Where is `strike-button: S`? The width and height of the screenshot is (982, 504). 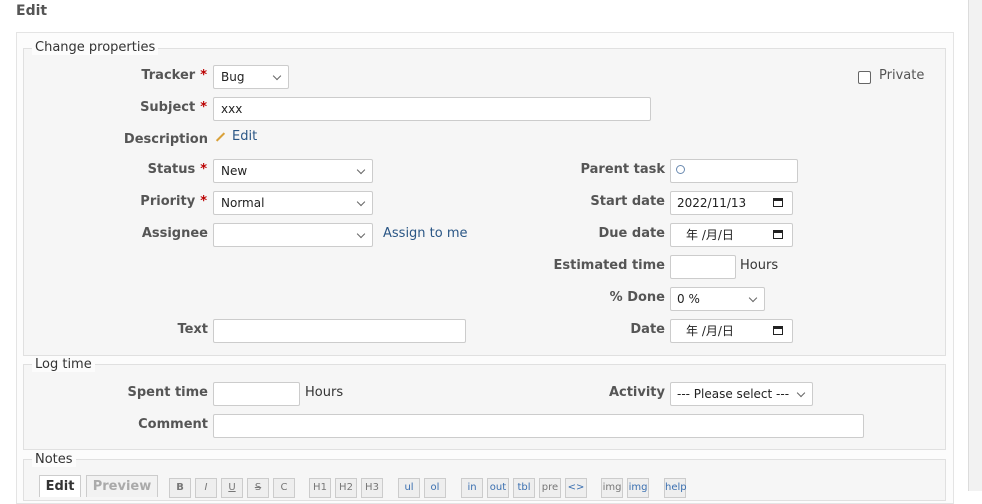 strike-button: S is located at coordinates (258, 488).